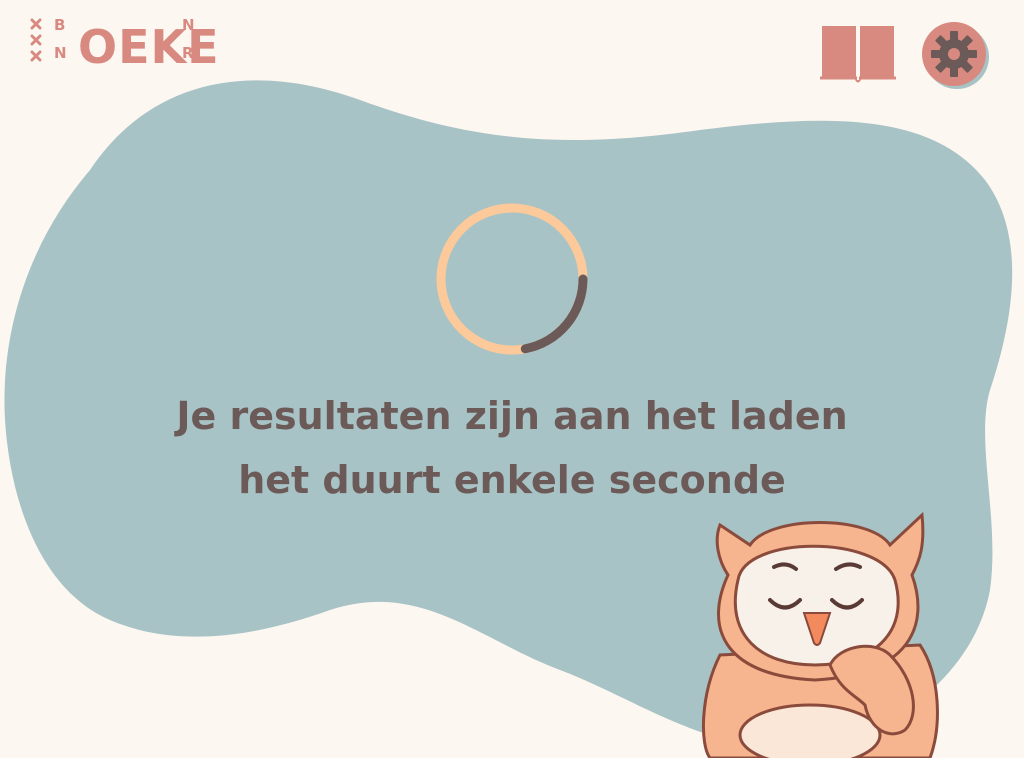 The image size is (1024, 758). I want to click on logo-wordmark: OEKE, so click(149, 47).